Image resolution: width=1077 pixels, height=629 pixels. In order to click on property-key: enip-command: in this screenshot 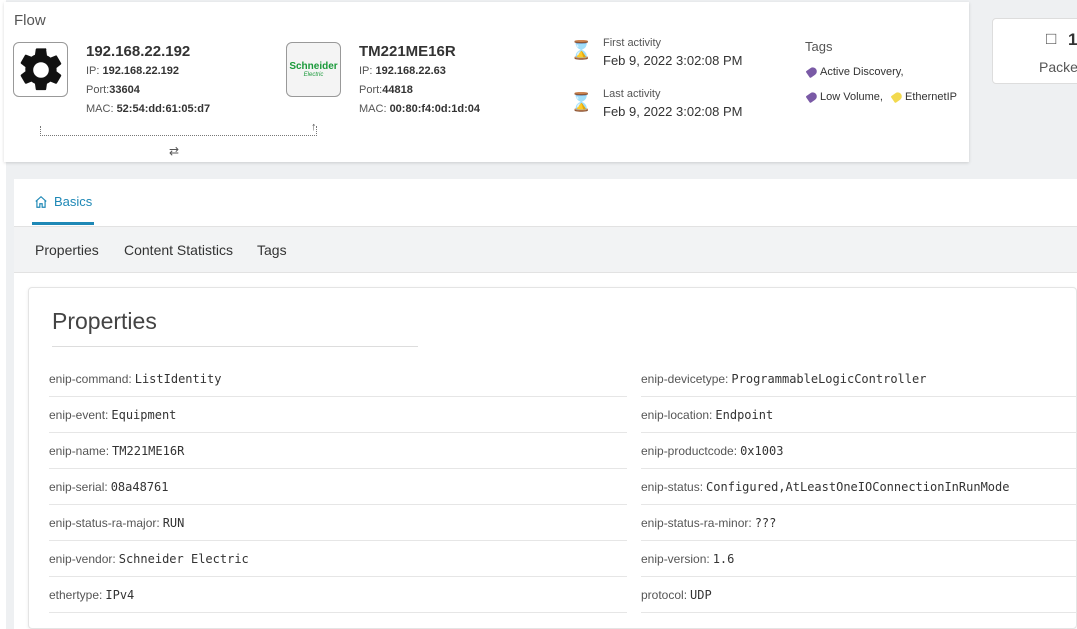, I will do `click(90, 378)`.